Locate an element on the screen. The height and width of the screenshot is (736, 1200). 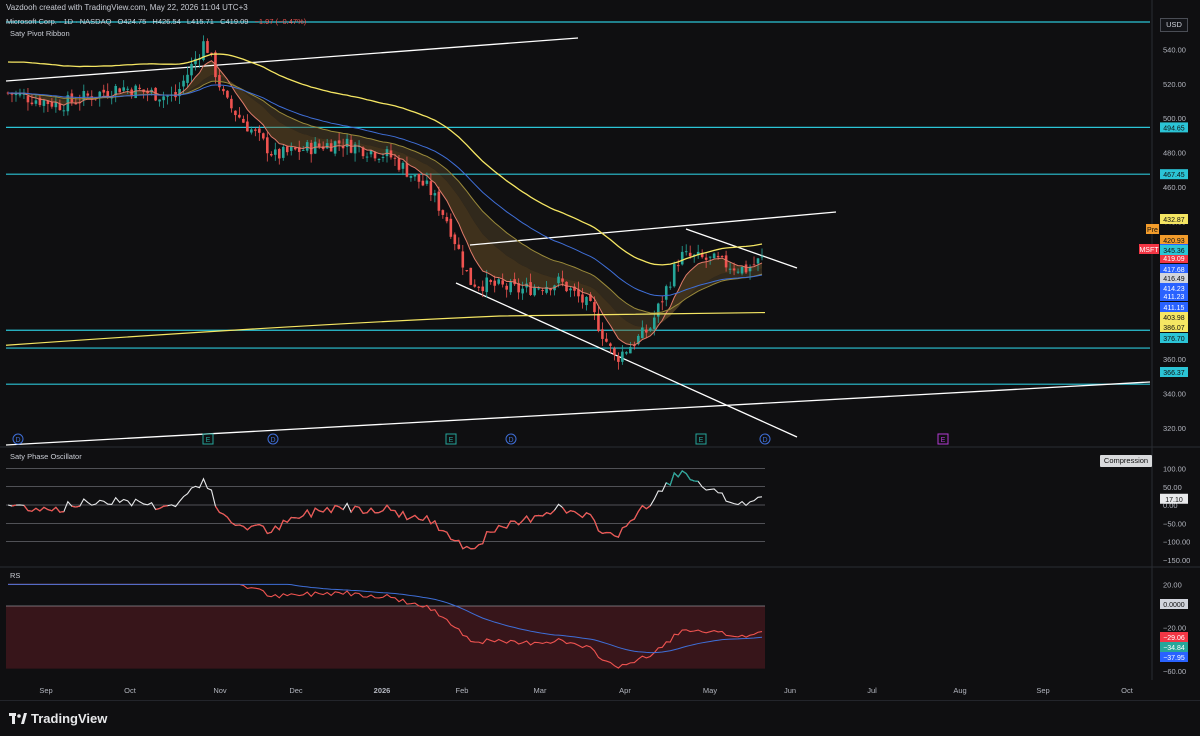
oscillator-tick-label: −50.00 is located at coordinates (1174, 523).